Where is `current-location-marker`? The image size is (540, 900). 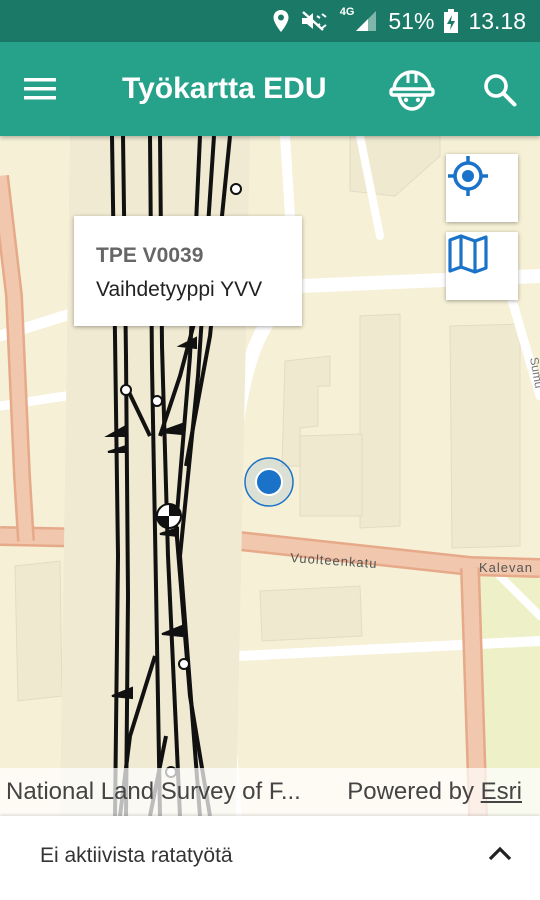
current-location-marker is located at coordinates (269, 482).